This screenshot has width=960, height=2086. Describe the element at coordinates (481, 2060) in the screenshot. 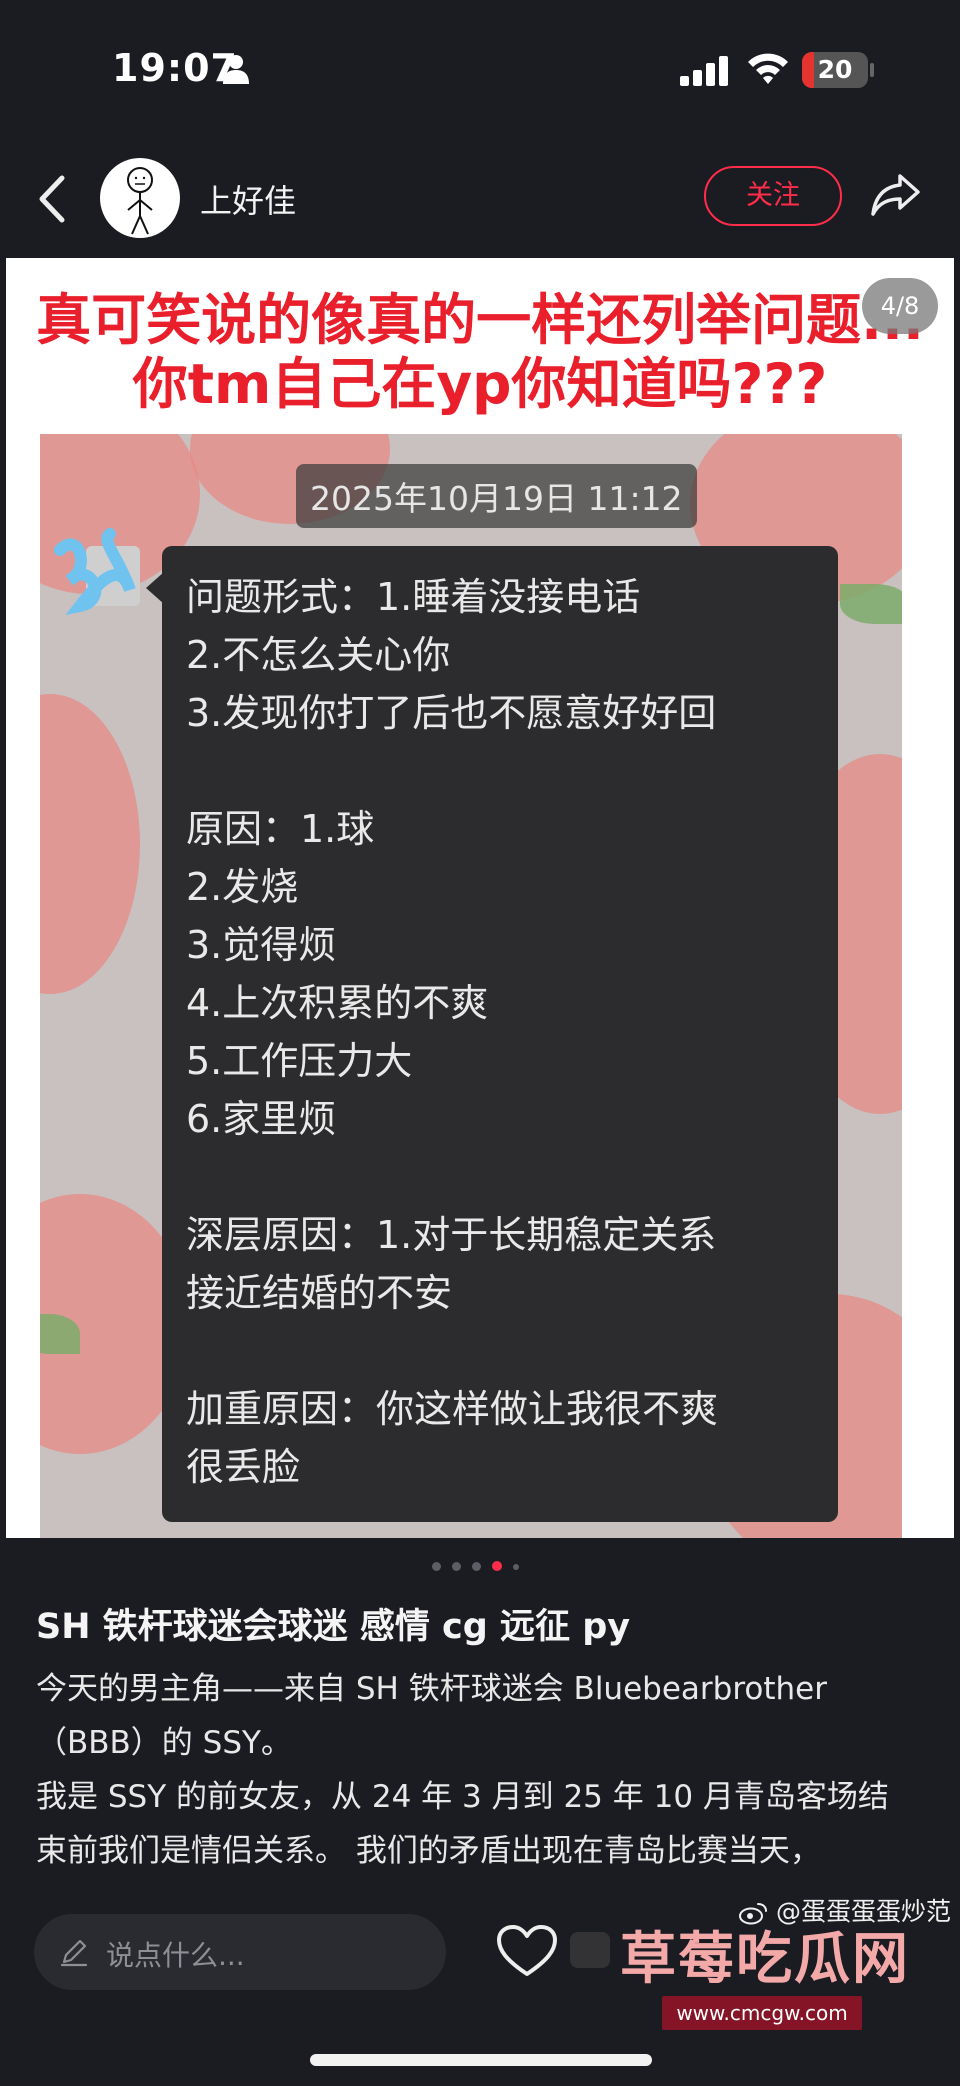

I see `home-indicator` at that location.